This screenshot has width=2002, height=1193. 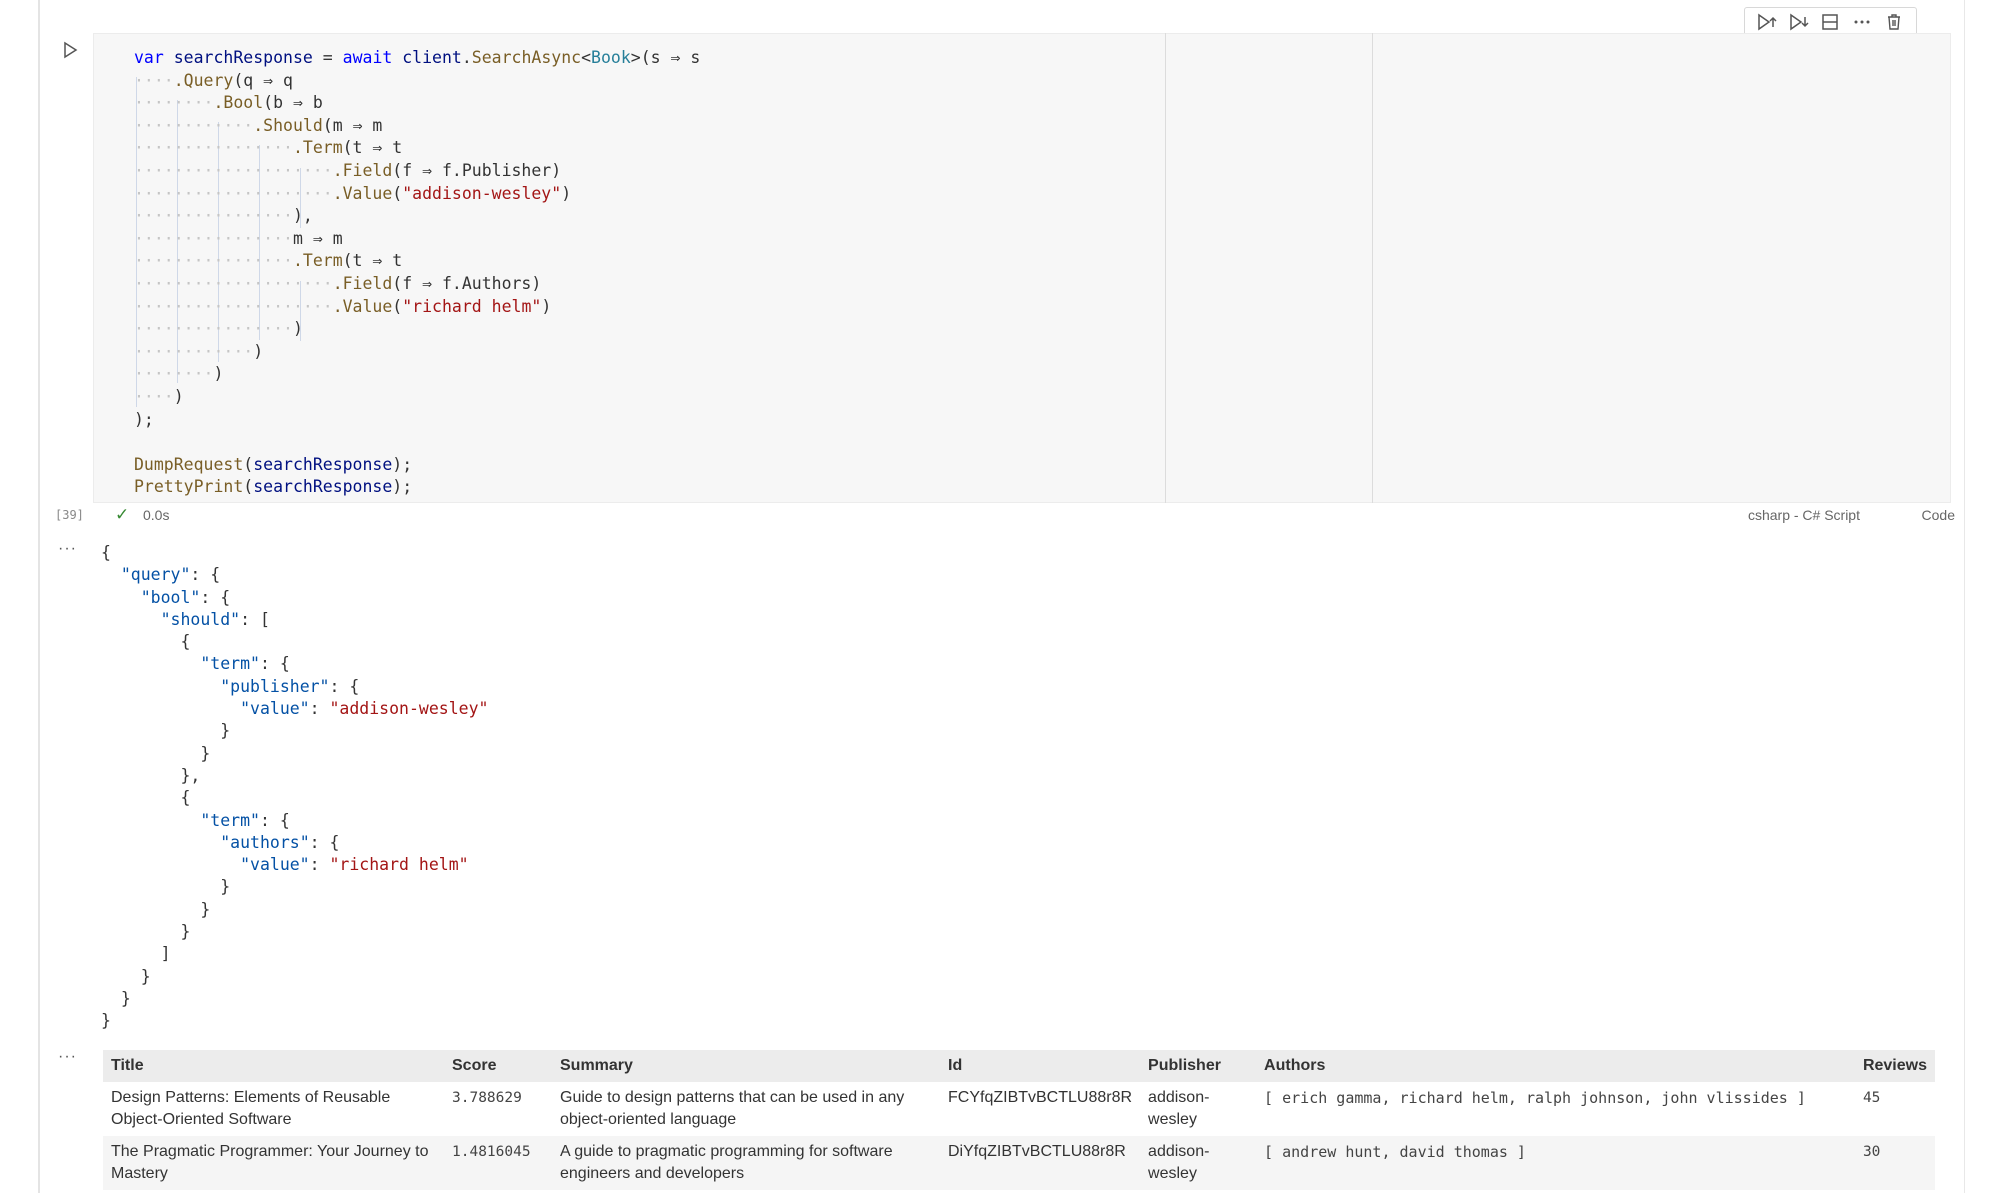 What do you see at coordinates (1964, 596) in the screenshot?
I see `cell-right-border` at bounding box center [1964, 596].